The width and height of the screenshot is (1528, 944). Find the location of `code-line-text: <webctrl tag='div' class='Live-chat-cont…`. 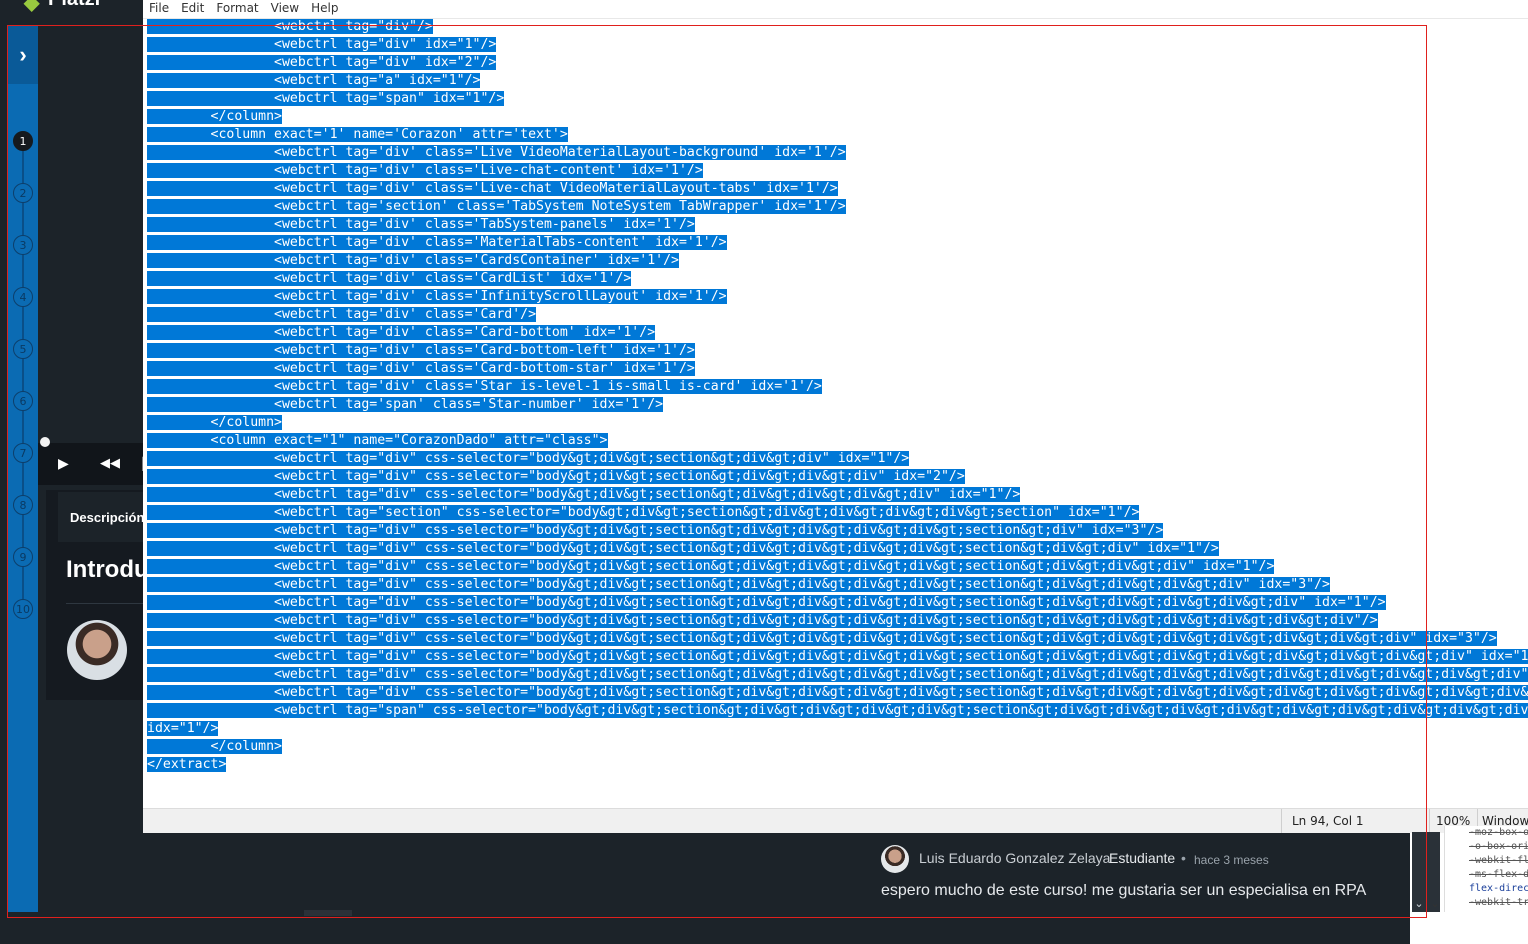

code-line-text: <webctrl tag='div' class='Live-chat-cont… is located at coordinates (425, 170).